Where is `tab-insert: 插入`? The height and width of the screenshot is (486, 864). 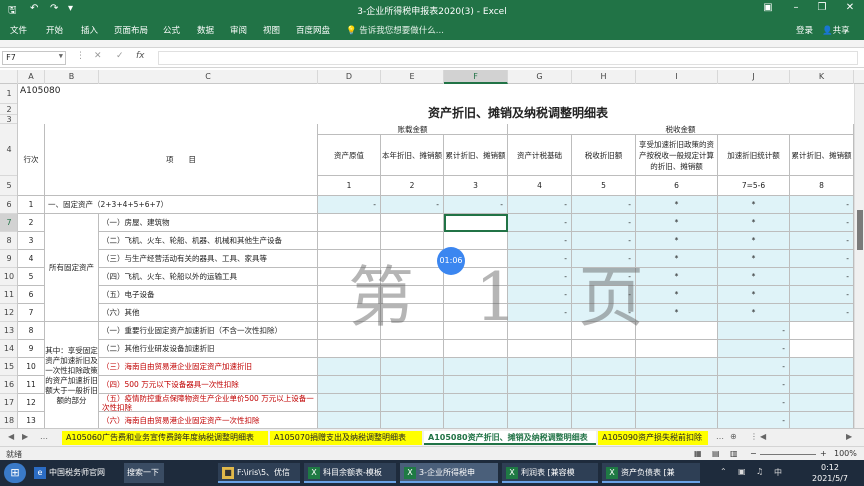
tab-insert: 插入 is located at coordinates (89, 30).